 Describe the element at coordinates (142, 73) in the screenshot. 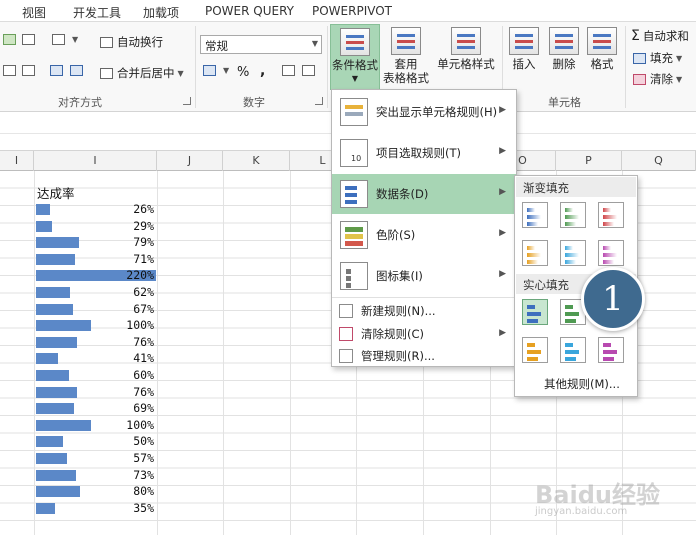

I see `merge-center-button: 合并后居中 ▼` at that location.